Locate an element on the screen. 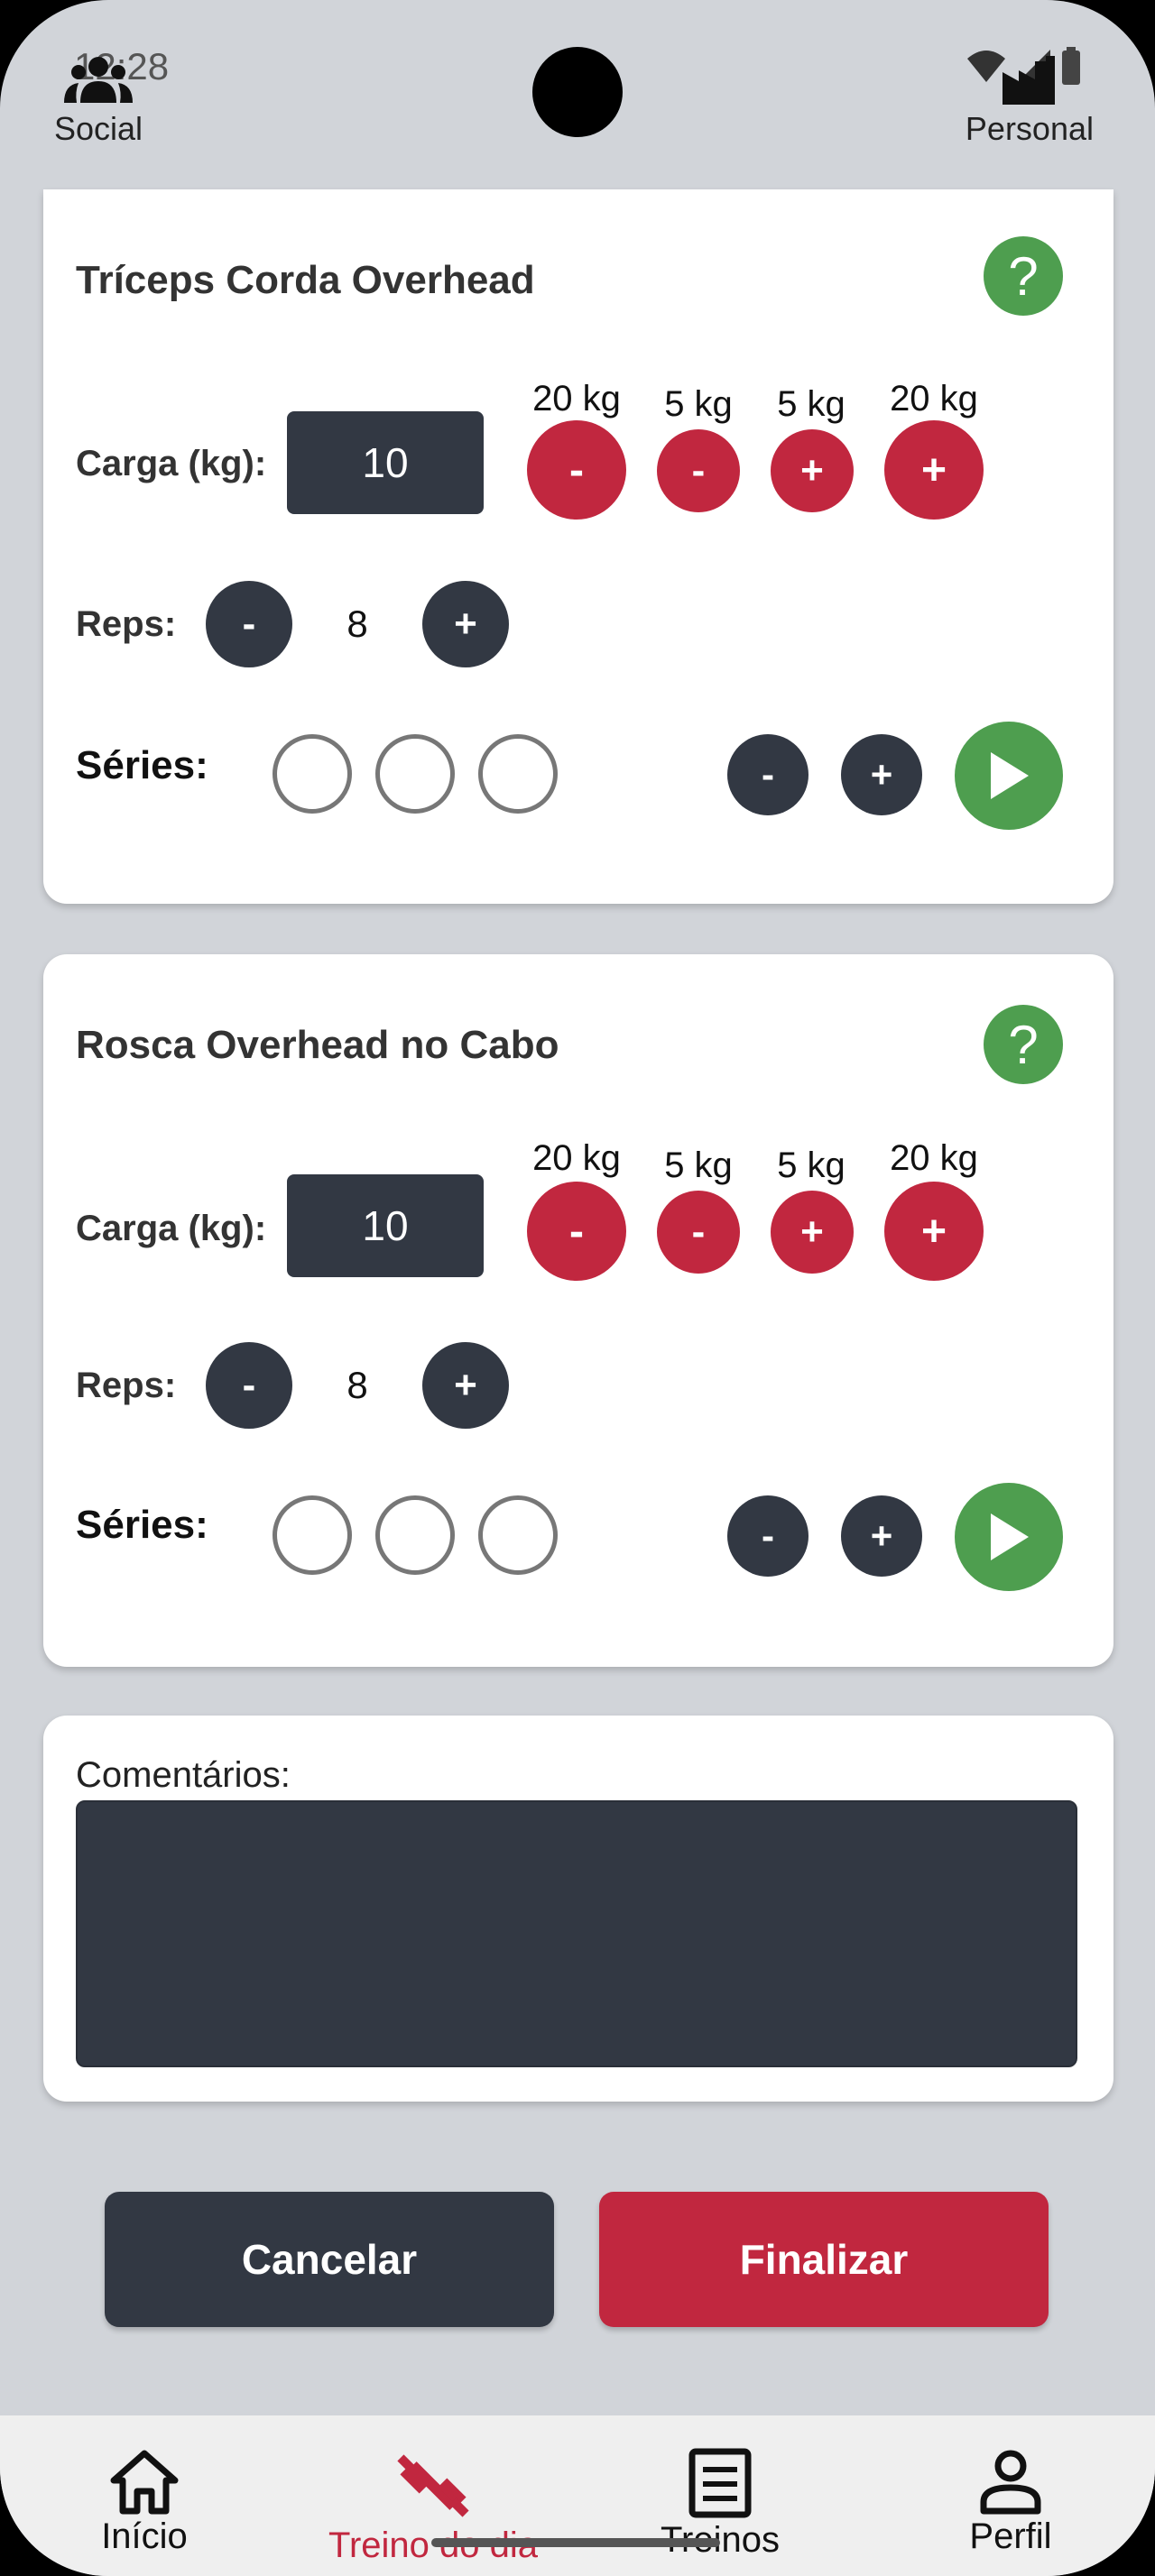 Image resolution: width=1155 pixels, height=2576 pixels. group-icon is located at coordinates (99, 80).